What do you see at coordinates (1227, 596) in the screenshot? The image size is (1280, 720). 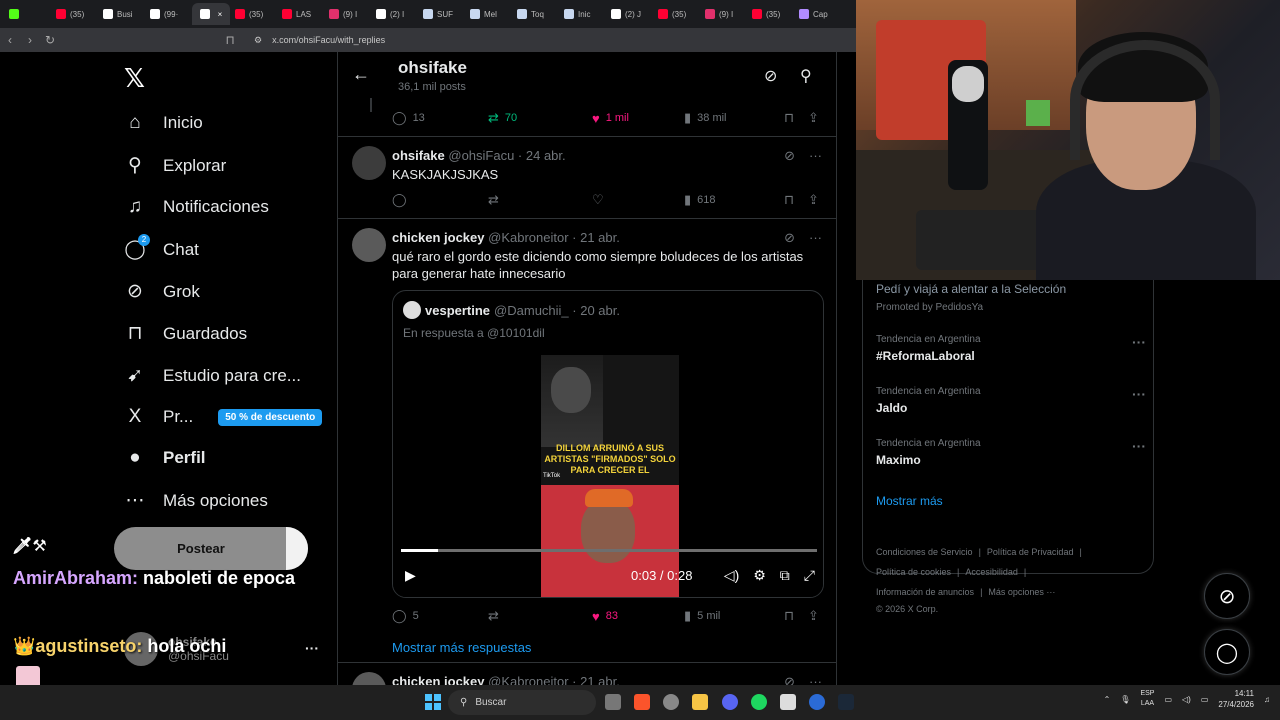 I see `grok-fab-icon: ⊘` at bounding box center [1227, 596].